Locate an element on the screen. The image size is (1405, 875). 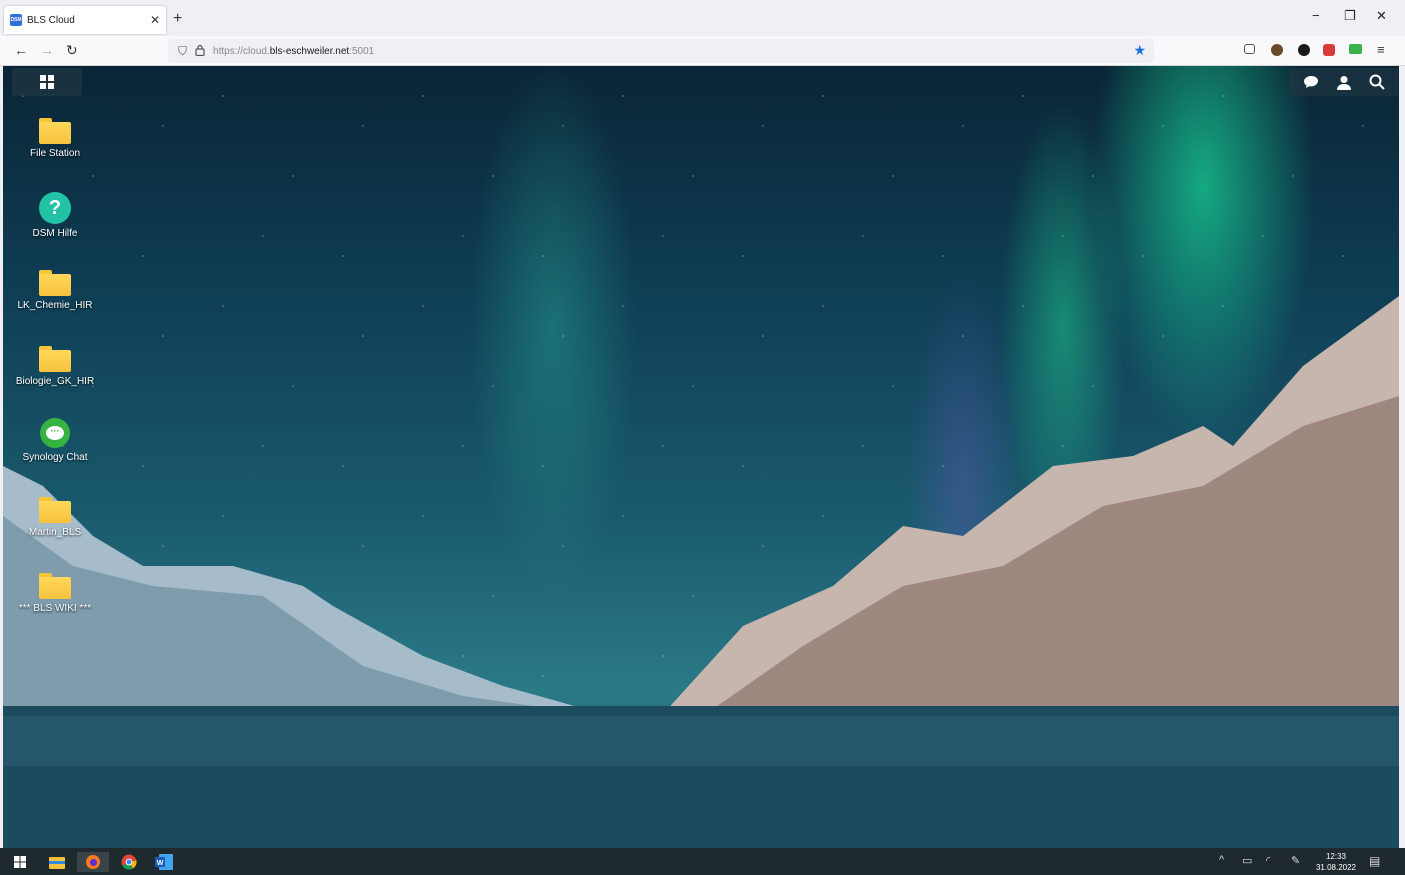
file-explorer-icon is located at coordinates (57, 862).